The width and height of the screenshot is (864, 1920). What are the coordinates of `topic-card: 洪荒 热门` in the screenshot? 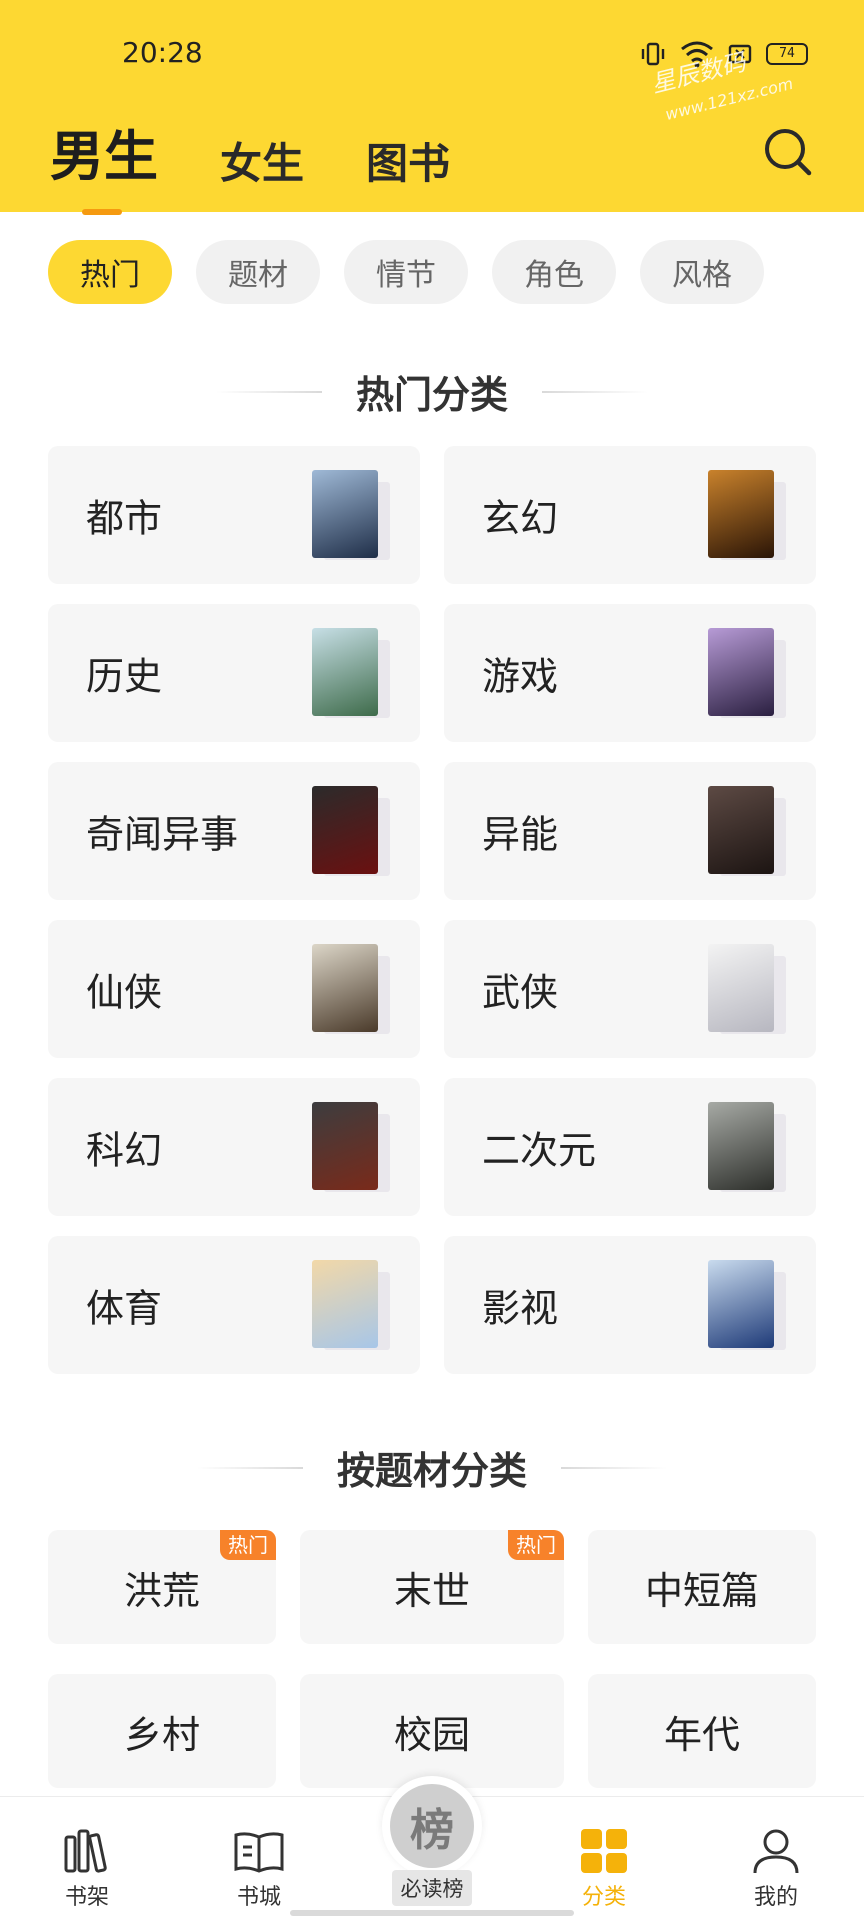 It's located at (162, 1587).